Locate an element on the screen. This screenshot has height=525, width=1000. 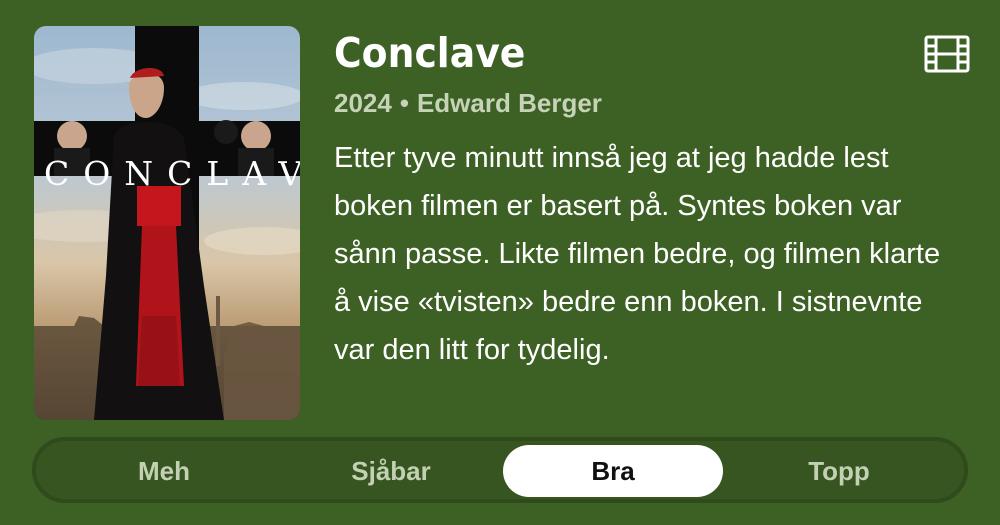
movie-year: 2024 is located at coordinates (363, 103).